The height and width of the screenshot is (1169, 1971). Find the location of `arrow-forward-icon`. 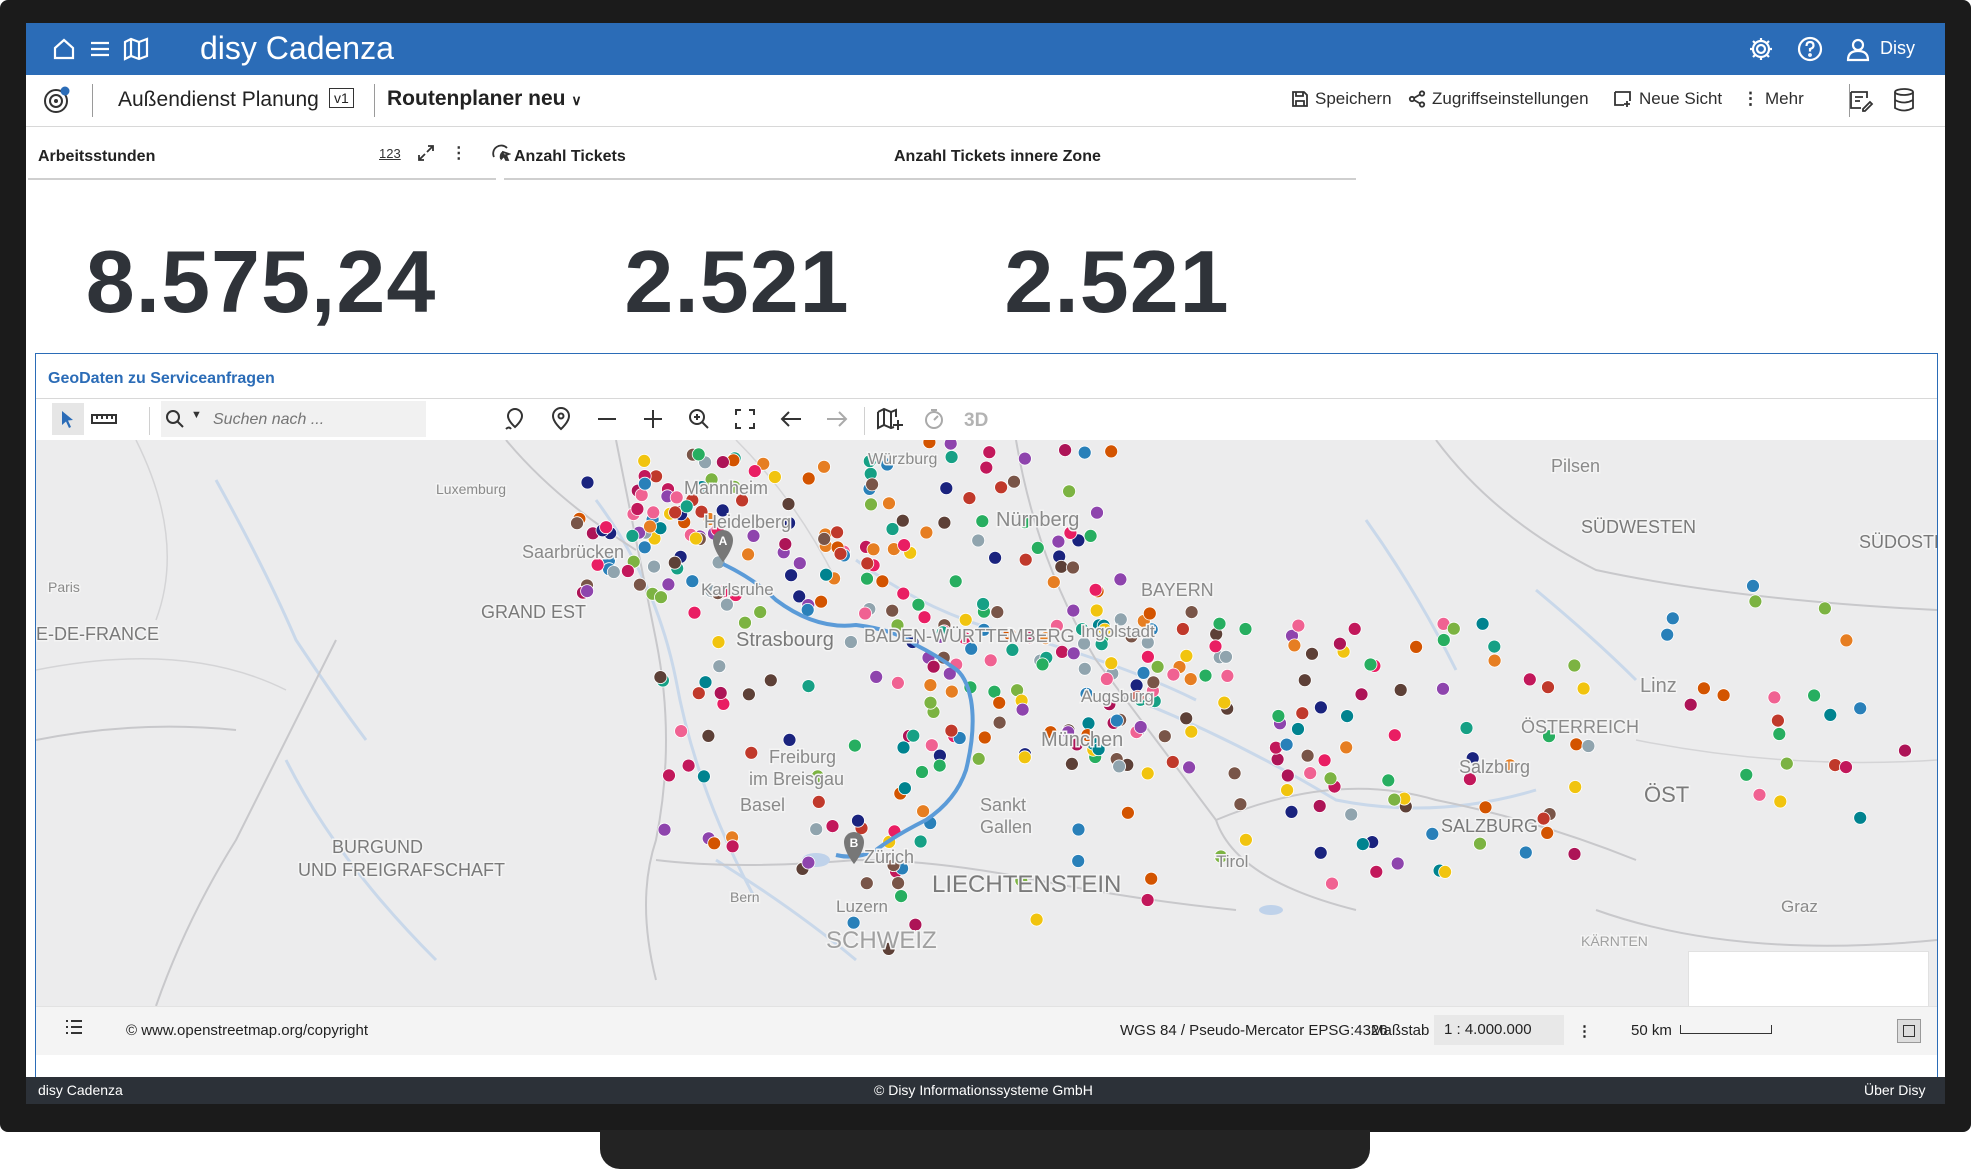

arrow-forward-icon is located at coordinates (837, 419).